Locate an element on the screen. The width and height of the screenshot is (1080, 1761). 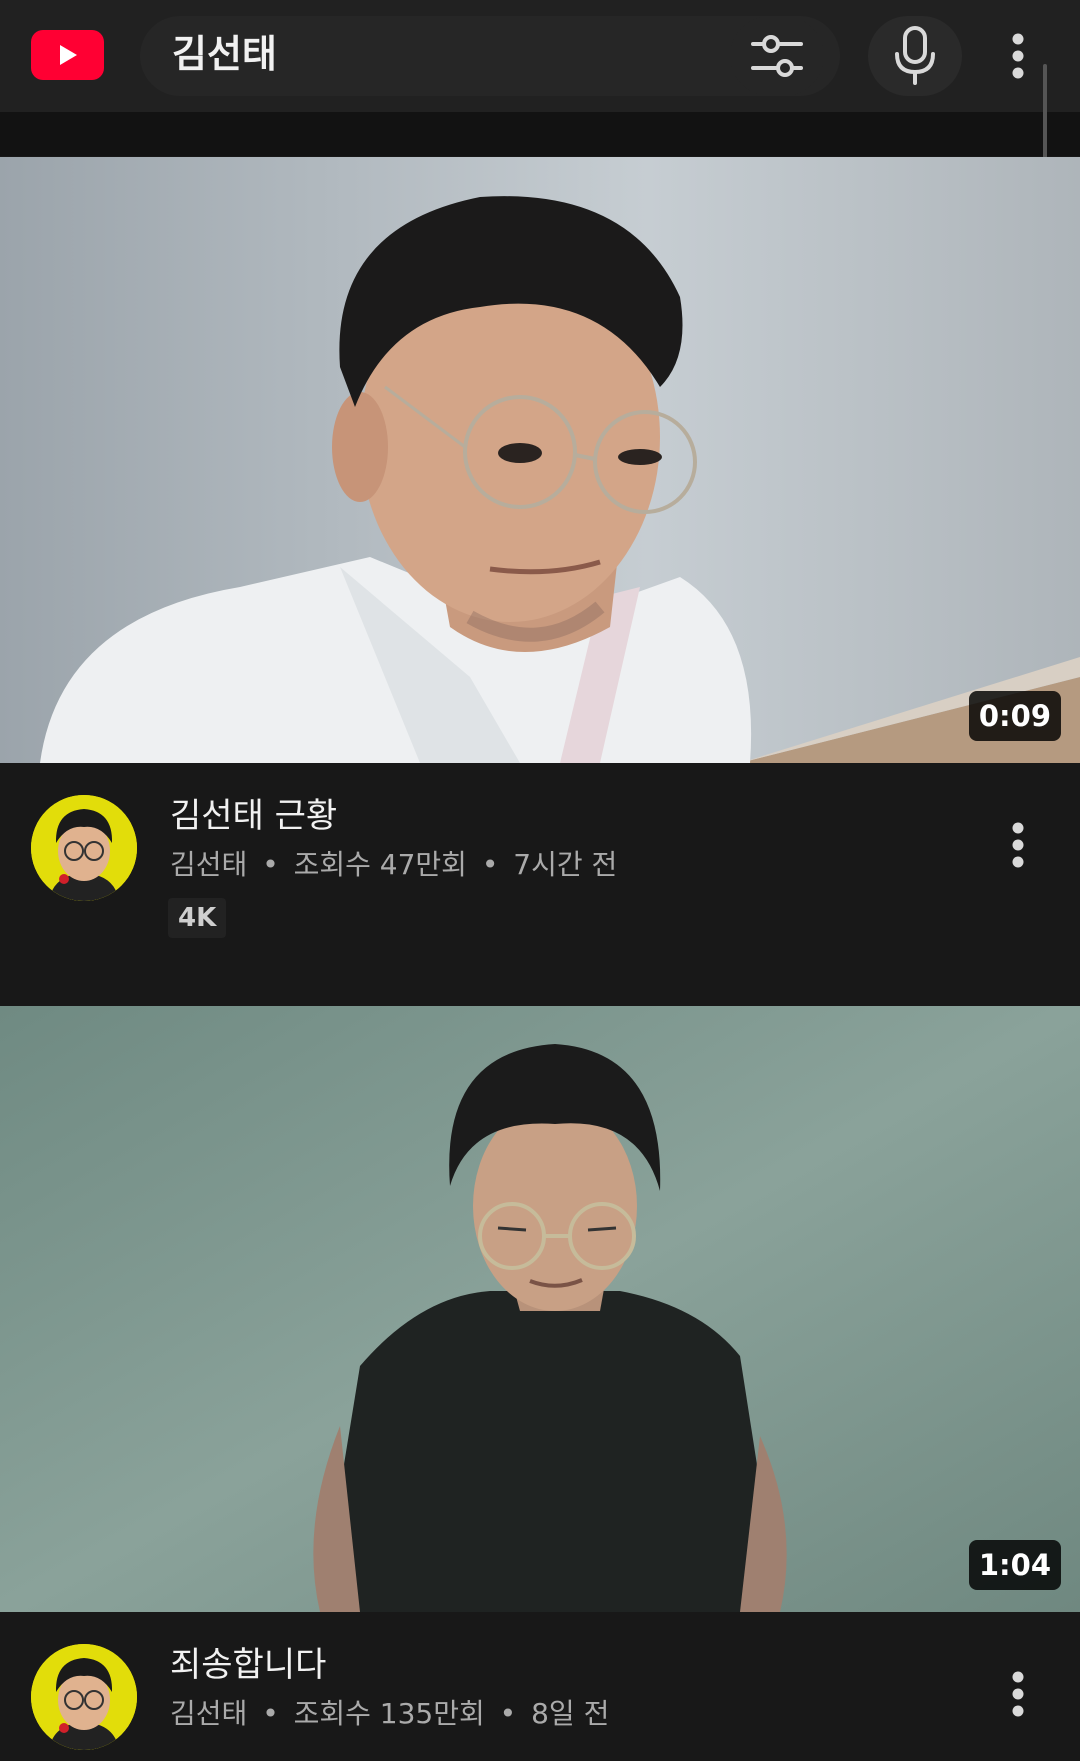
quality-badge: 4K is located at coordinates (197, 918).